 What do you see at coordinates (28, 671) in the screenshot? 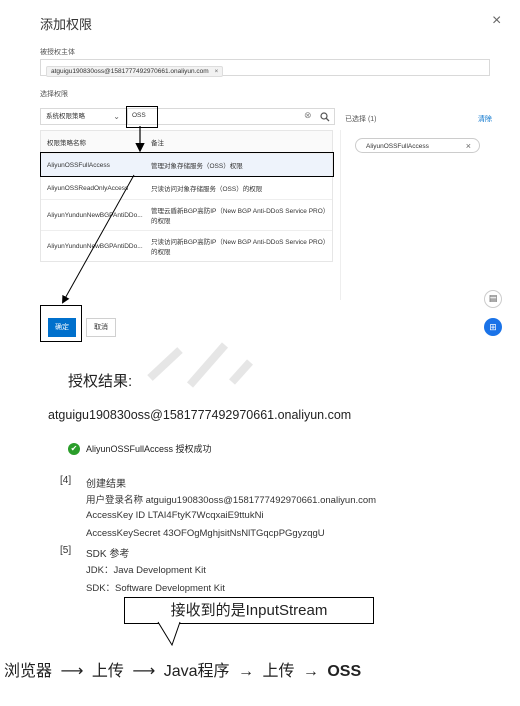
I see `flow-browser: 浏览器` at bounding box center [28, 671].